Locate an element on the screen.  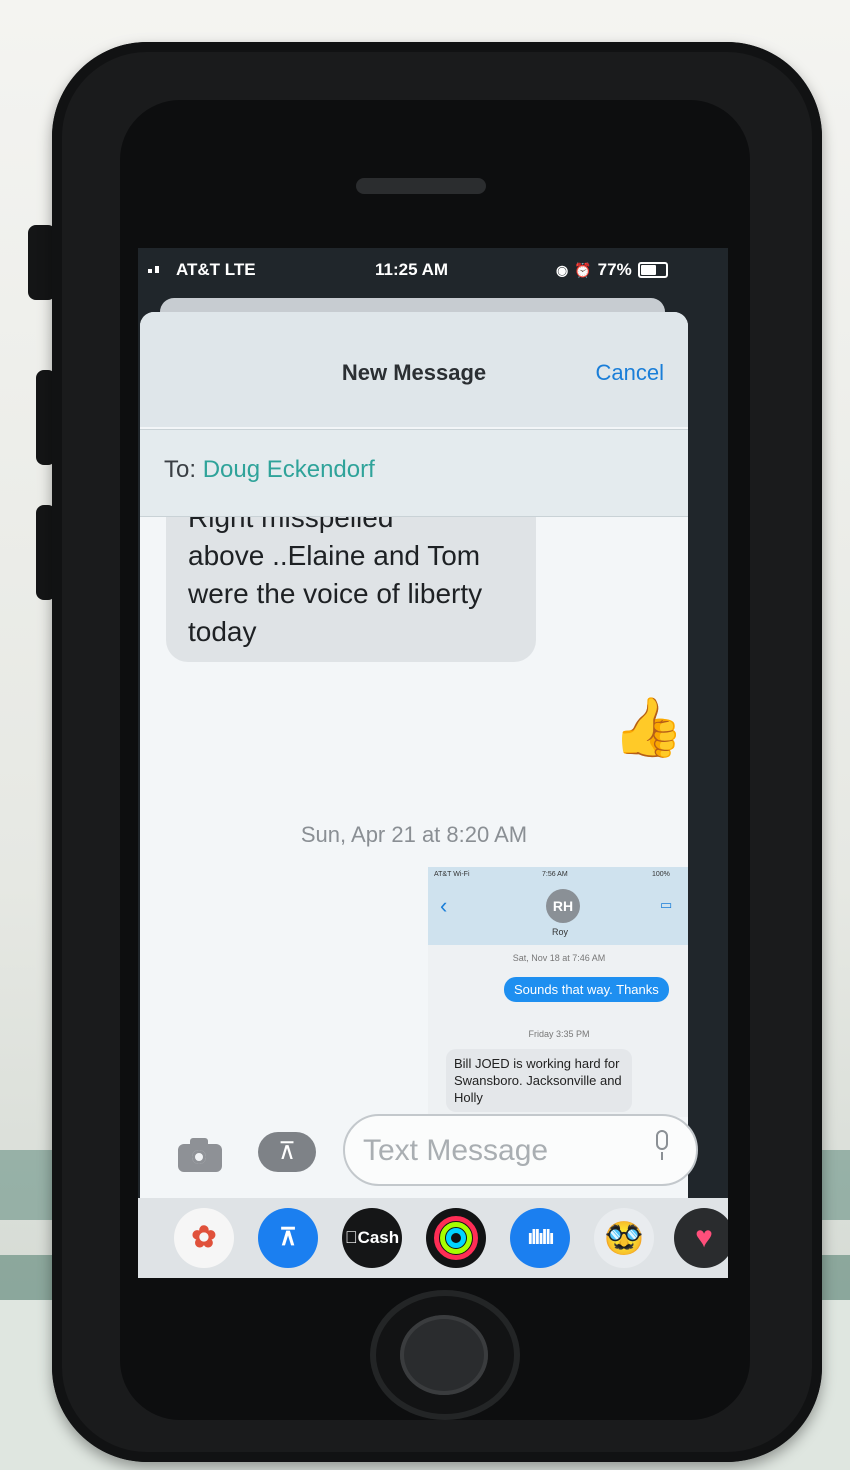
cancel-button: Cancel is located at coordinates (630, 373).